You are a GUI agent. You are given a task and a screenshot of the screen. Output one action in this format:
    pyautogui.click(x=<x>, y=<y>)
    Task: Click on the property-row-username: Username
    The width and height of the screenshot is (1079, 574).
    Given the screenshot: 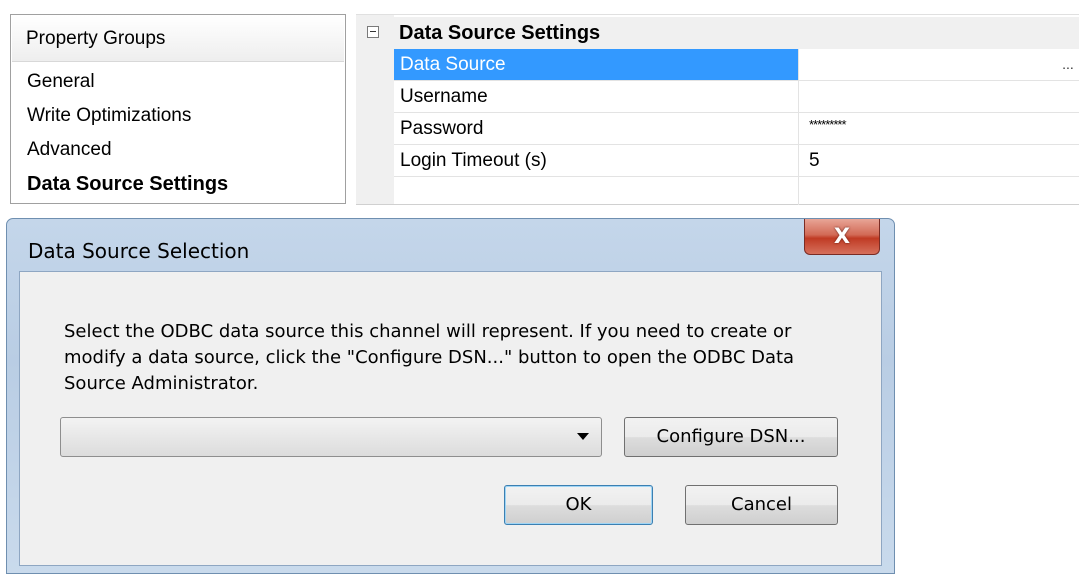 What is the action you would take?
    pyautogui.click(x=736, y=97)
    